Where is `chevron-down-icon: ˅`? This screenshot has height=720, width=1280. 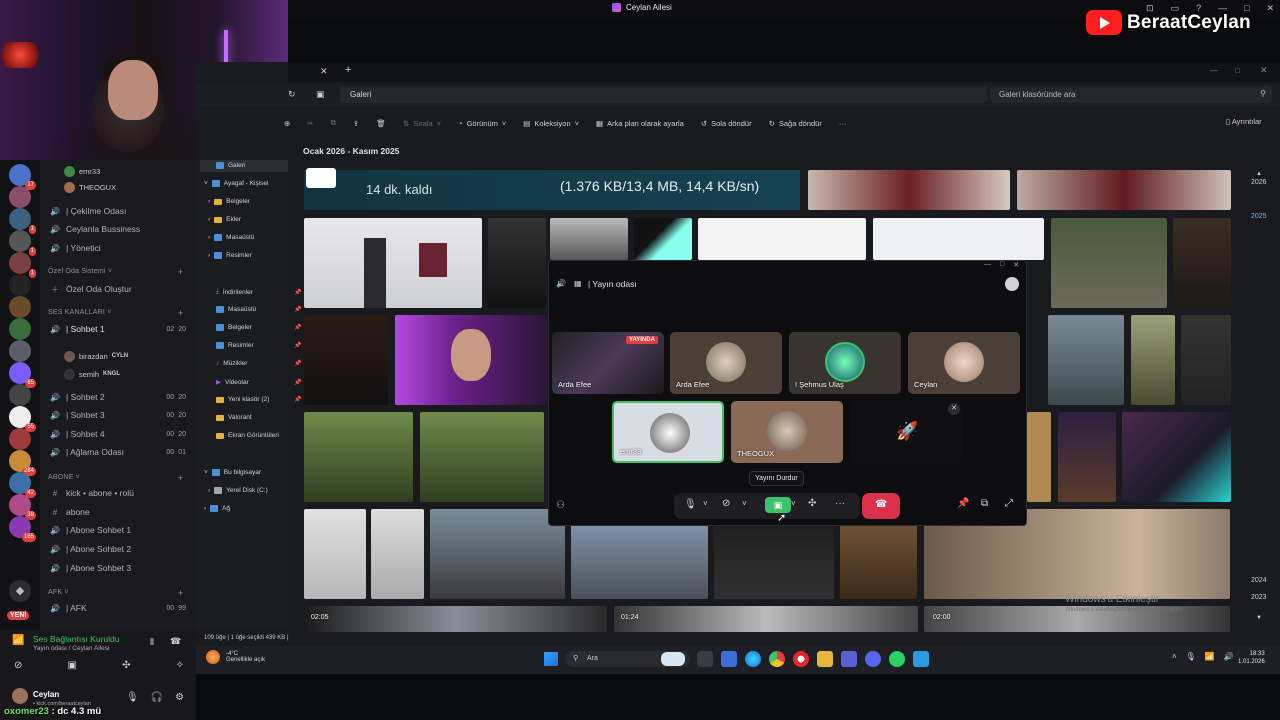 chevron-down-icon: ˅ is located at coordinates (705, 503).